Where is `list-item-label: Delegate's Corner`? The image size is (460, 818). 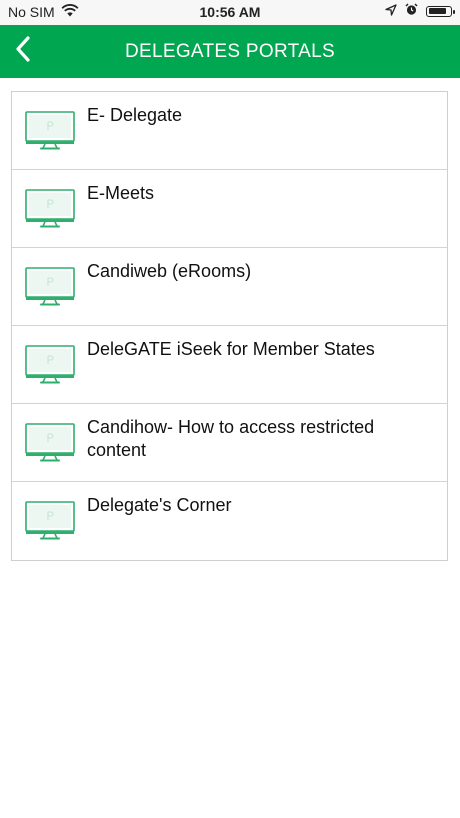 list-item-label: Delegate's Corner is located at coordinates (159, 505).